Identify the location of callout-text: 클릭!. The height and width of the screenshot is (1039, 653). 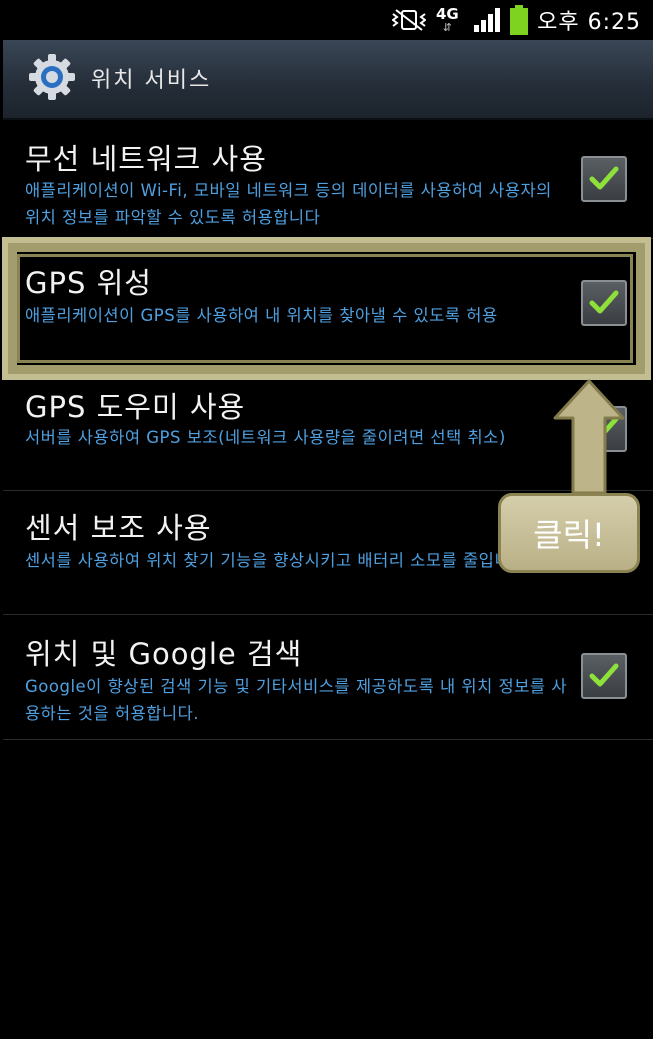
(569, 535).